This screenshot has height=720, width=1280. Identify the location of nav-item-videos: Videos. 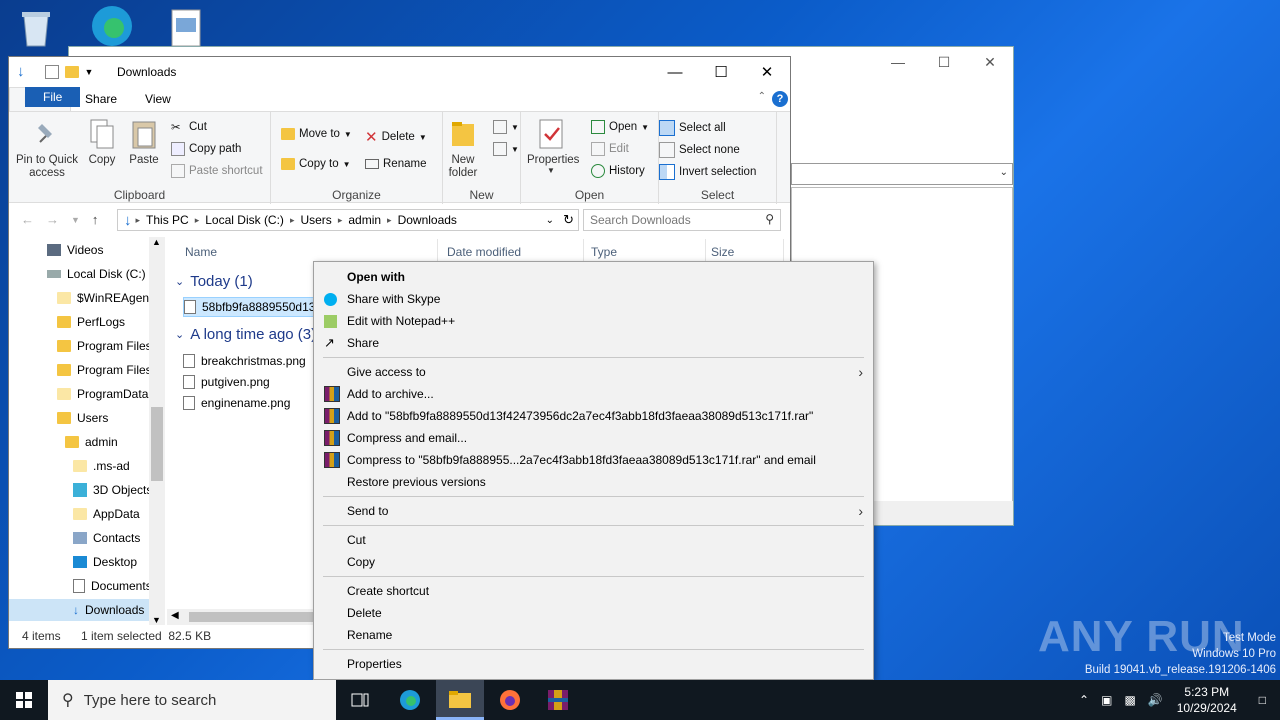
(75, 250).